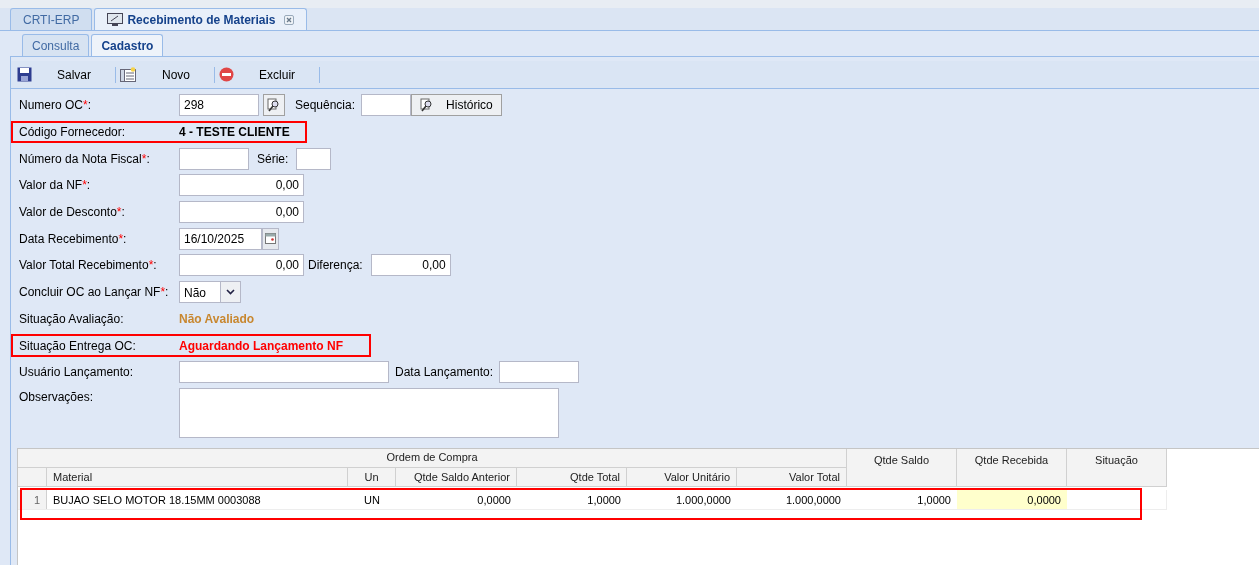 The height and width of the screenshot is (565, 1259). Describe the element at coordinates (284, 372) in the screenshot. I see `user-field` at that location.